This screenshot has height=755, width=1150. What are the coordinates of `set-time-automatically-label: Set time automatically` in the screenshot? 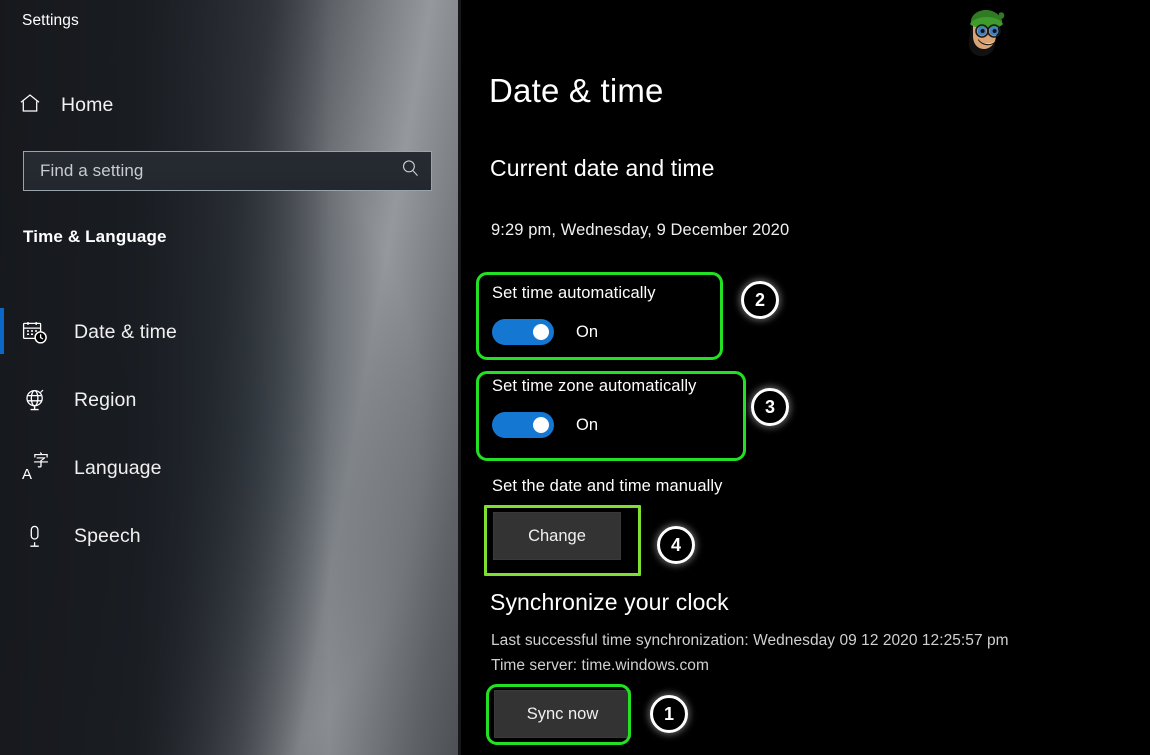 It's located at (574, 293).